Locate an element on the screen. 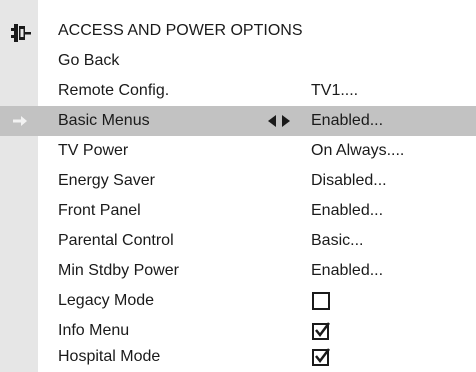 Image resolution: width=476 pixels, height=372 pixels. menu-item-label: Remote Config. is located at coordinates (114, 90).